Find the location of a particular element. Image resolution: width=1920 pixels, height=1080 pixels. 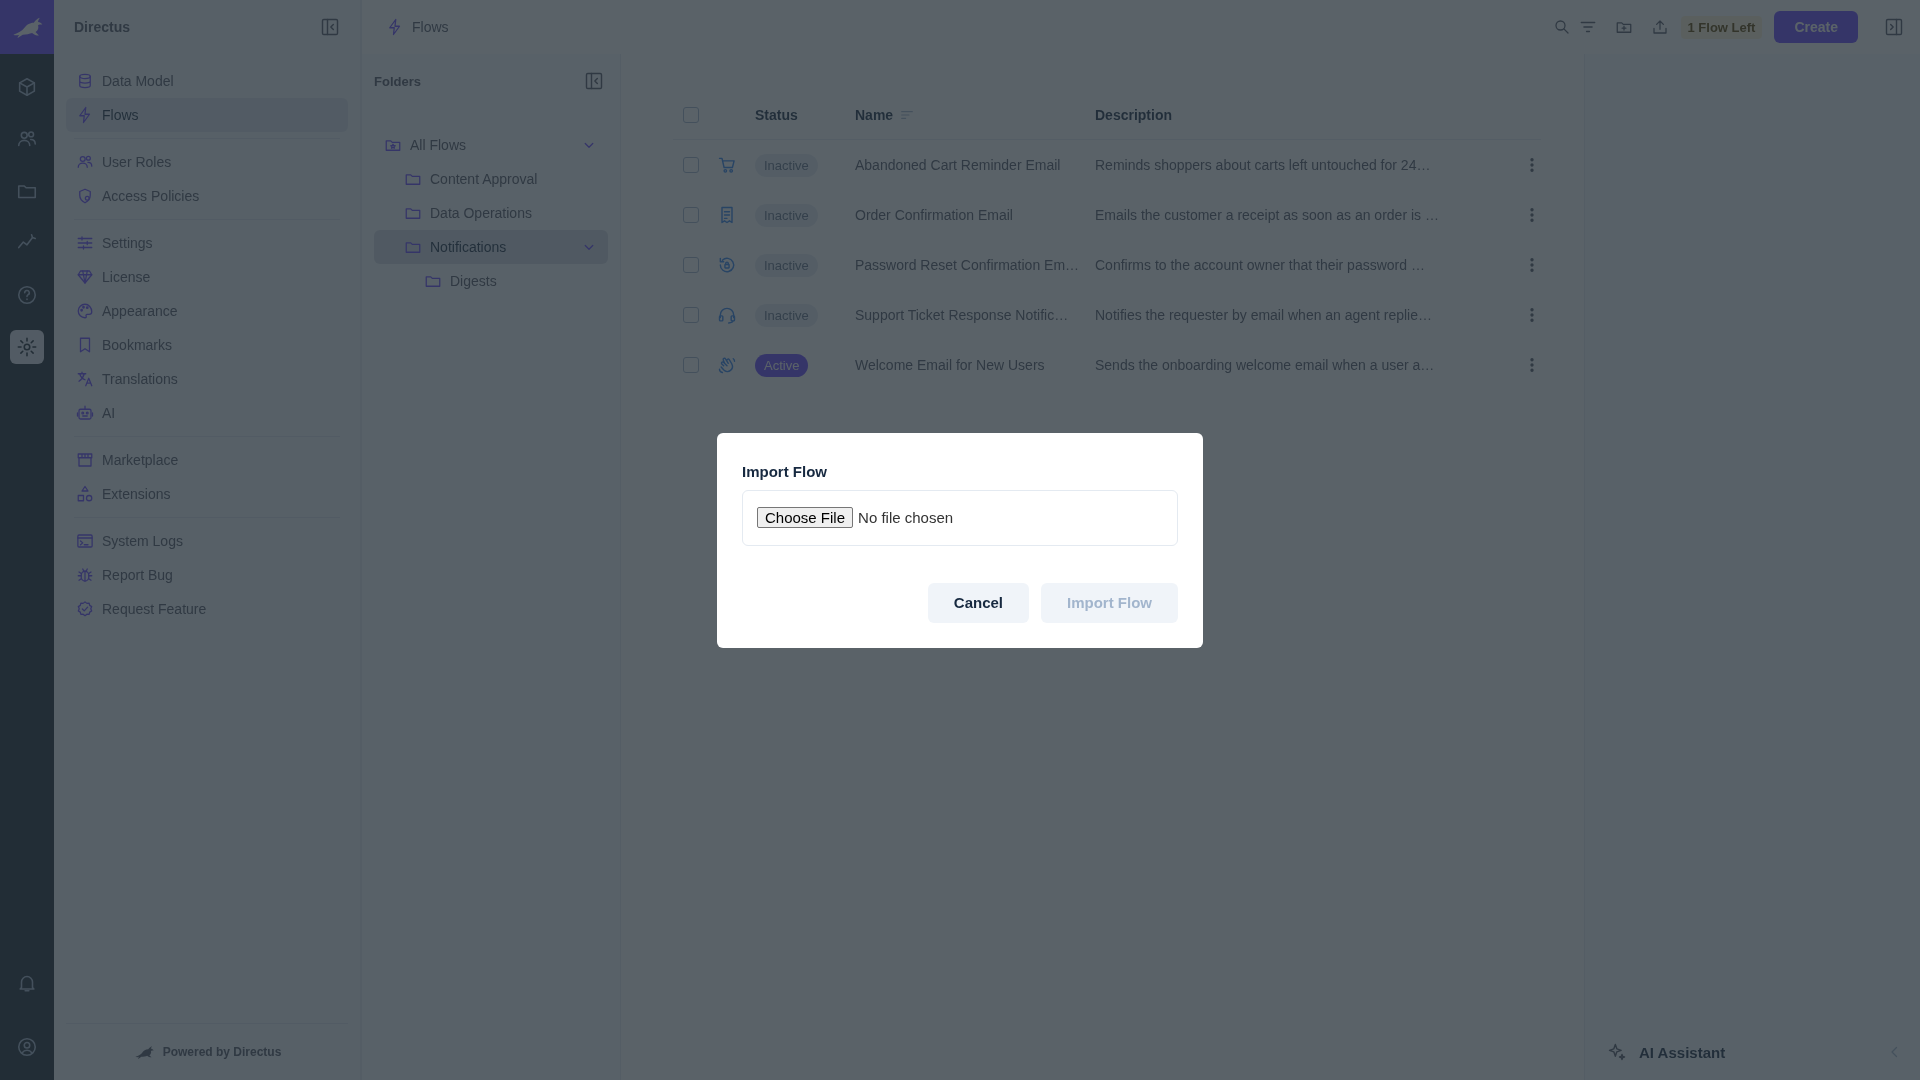

choose-file-button: Choose File is located at coordinates (805, 517).